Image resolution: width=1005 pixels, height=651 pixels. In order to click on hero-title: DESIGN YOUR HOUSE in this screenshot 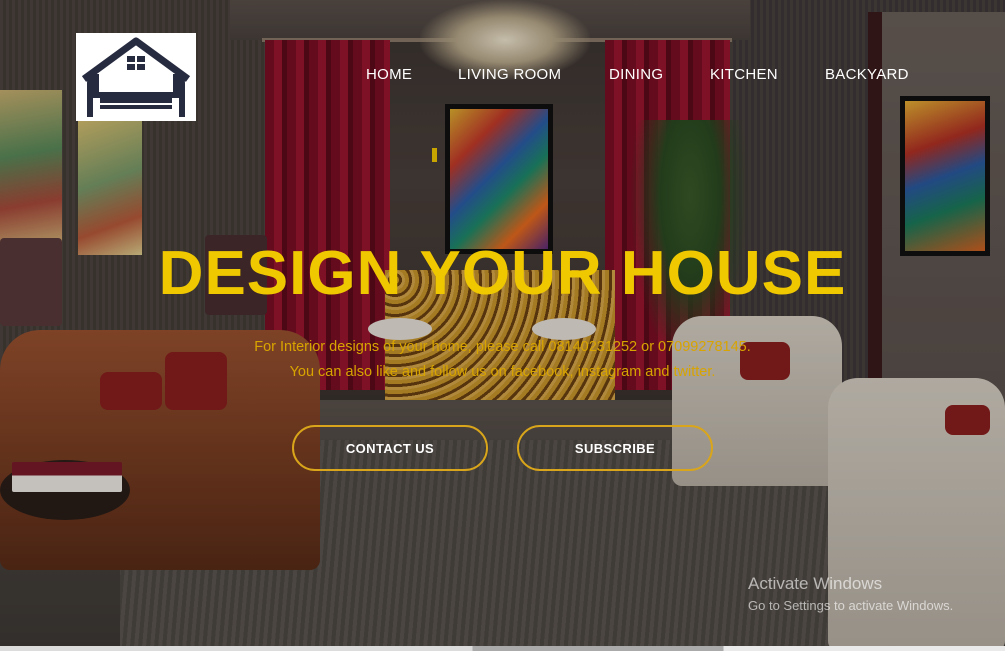, I will do `click(502, 273)`.